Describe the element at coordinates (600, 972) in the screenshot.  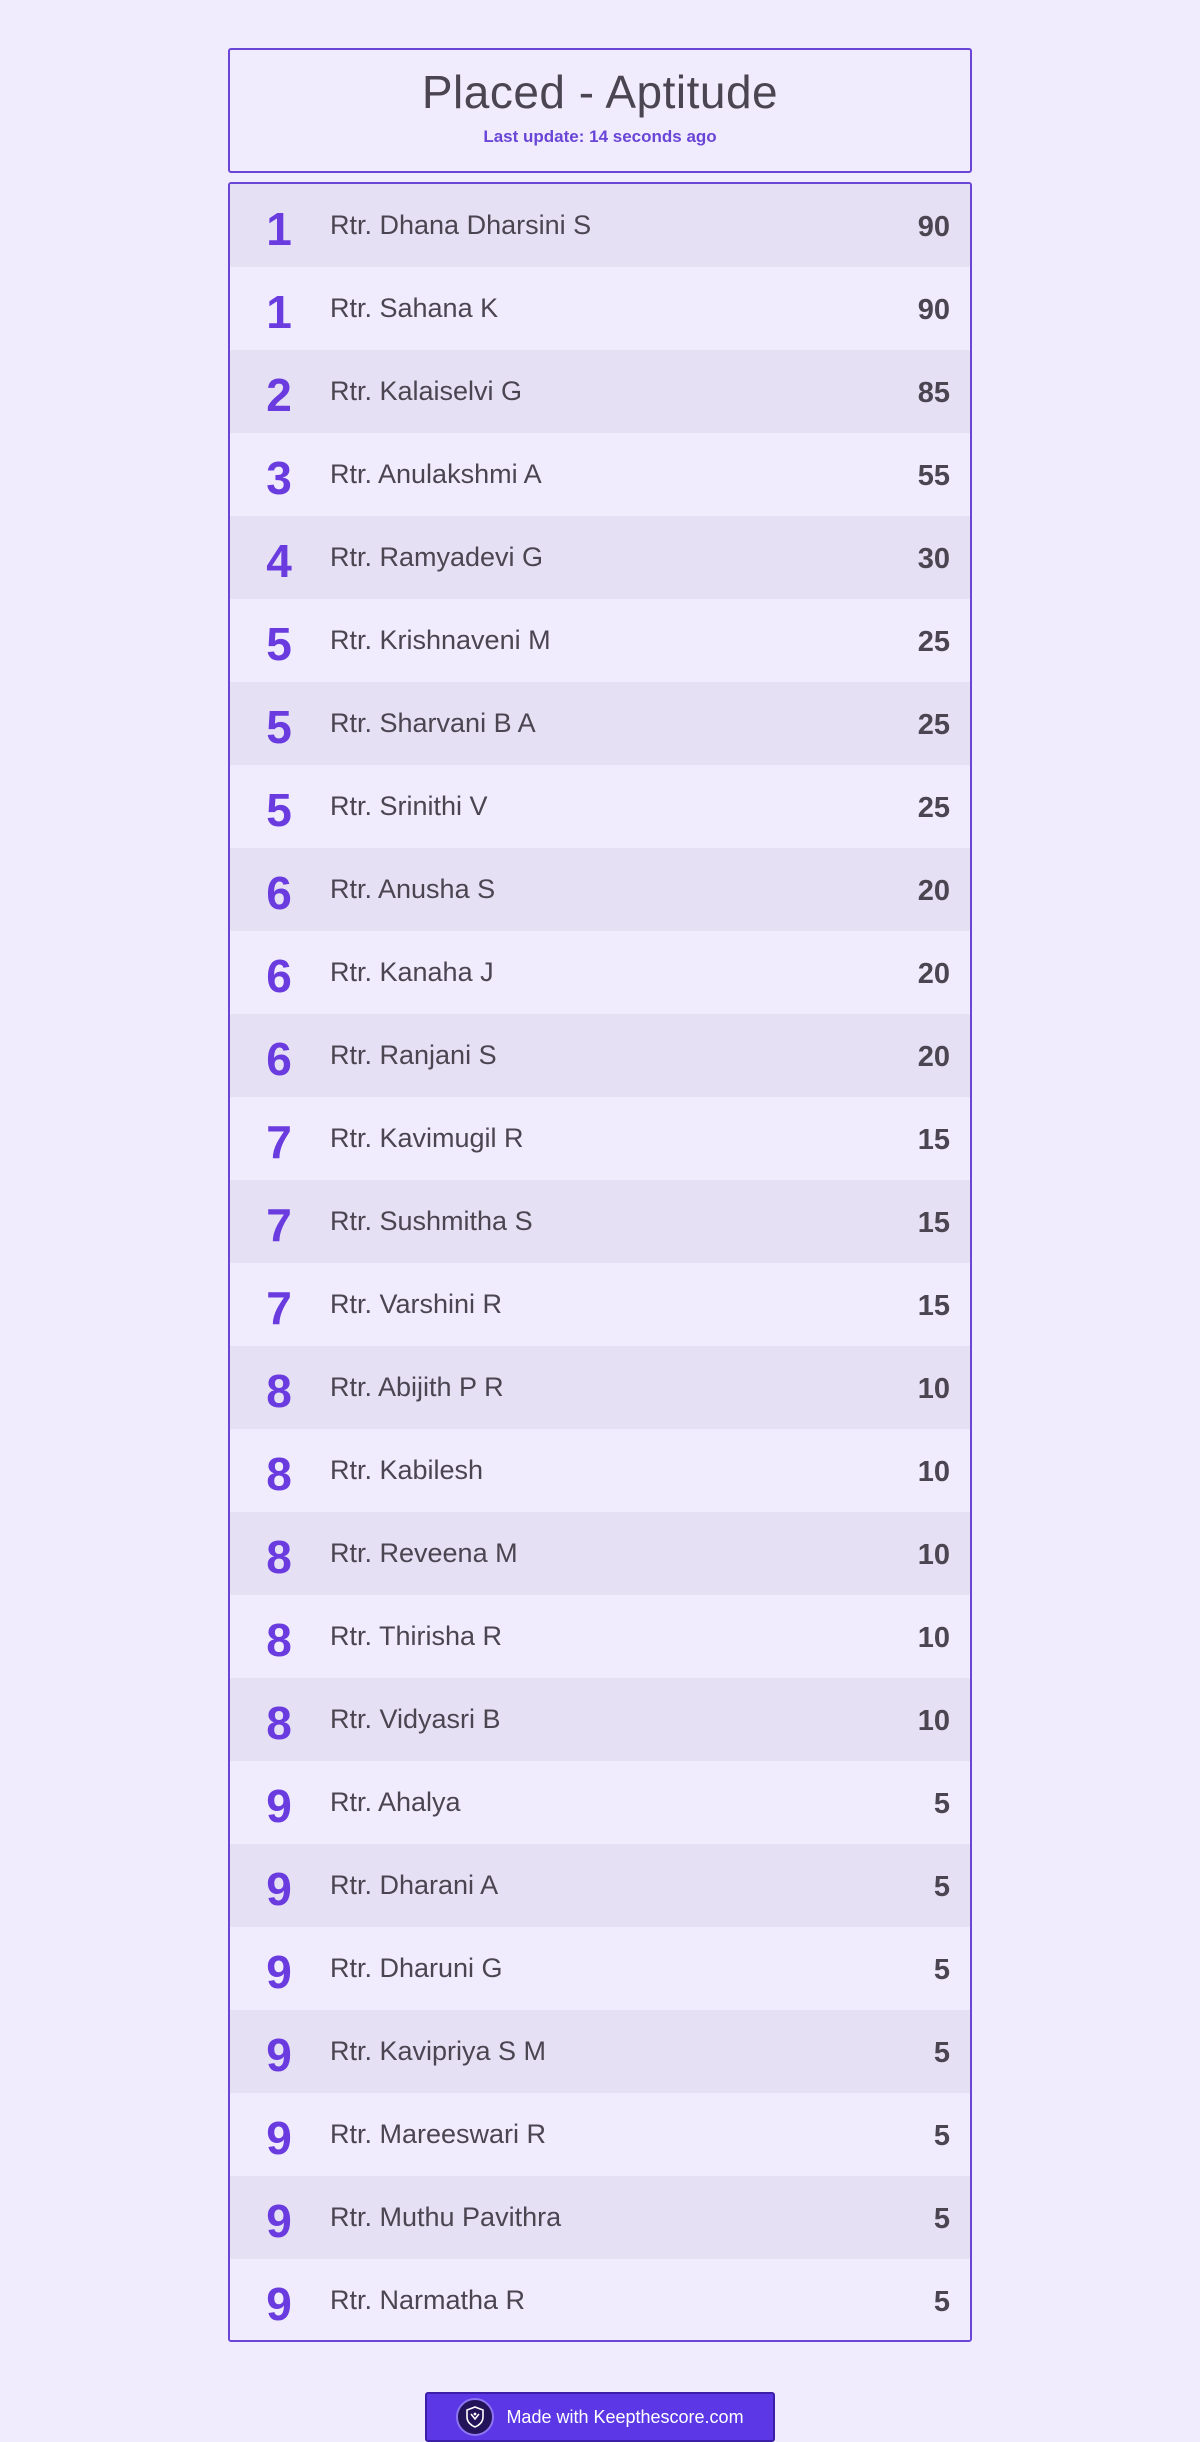
I see `leaderboard-row: 6 Rtr. Kanaha J 20` at that location.